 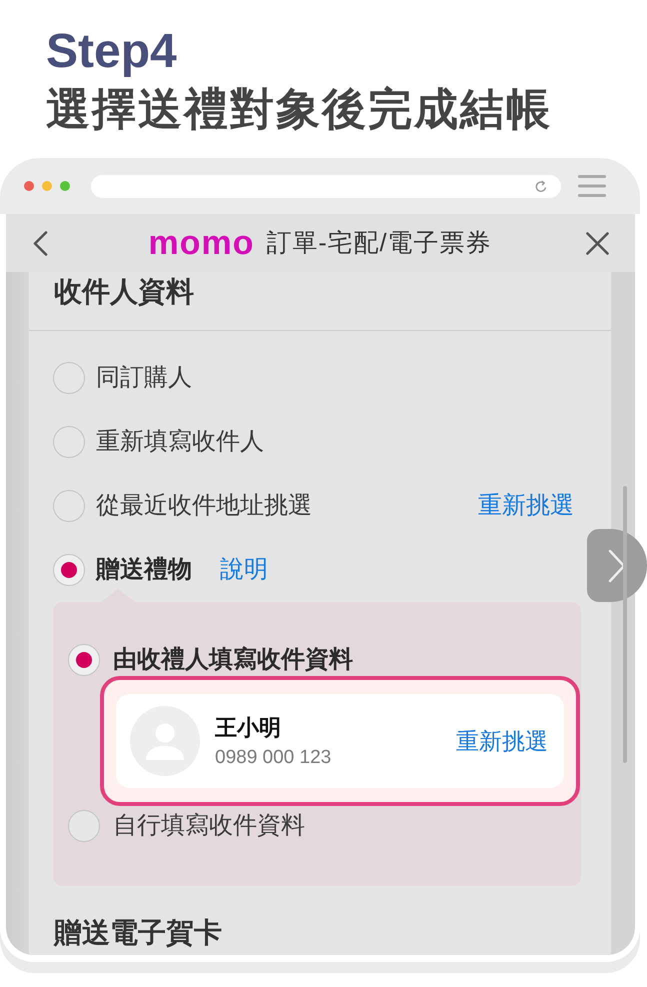 I want to click on section-title: 收件人資料, so click(x=124, y=292).